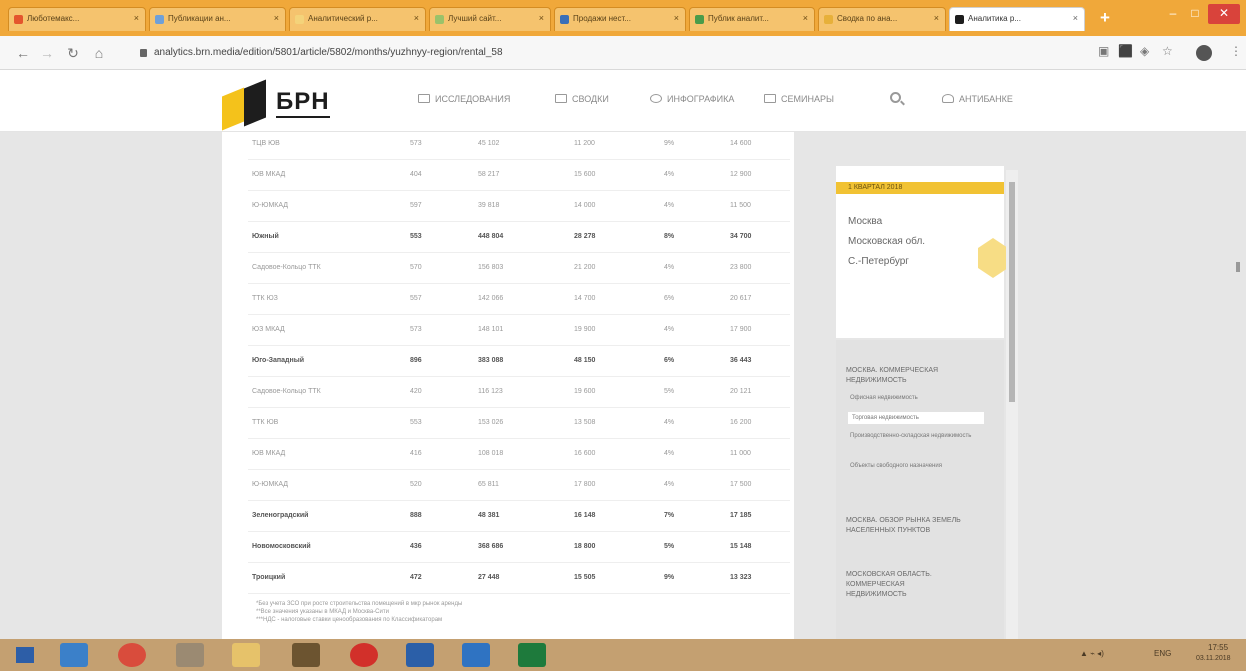  I want to click on sidebar-item: Производственно-складская недвижимость, so click(915, 436).